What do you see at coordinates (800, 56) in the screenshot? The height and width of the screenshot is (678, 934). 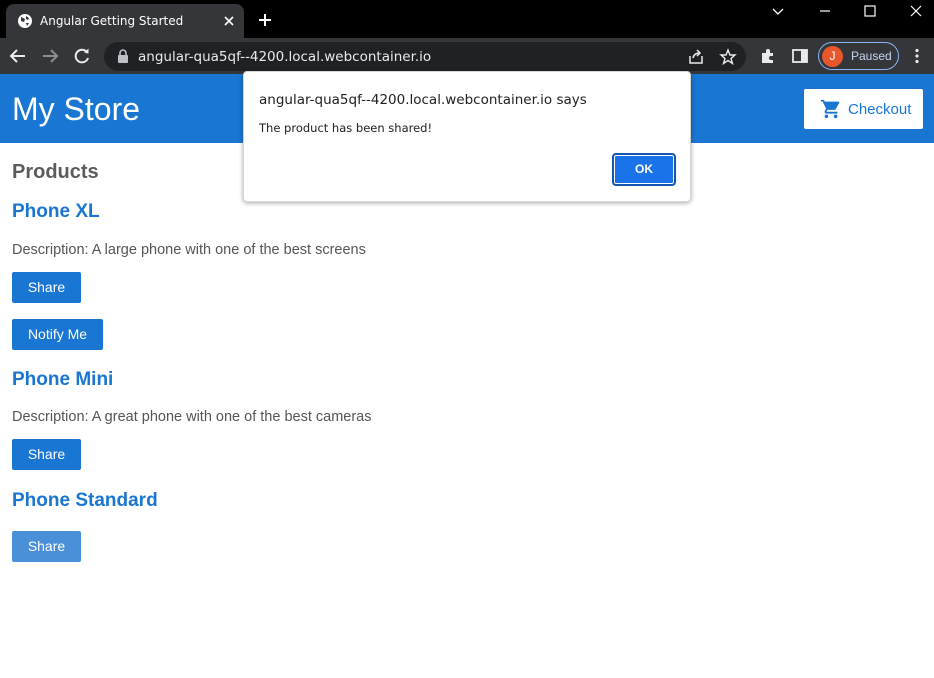 I see `side-panel-icon` at bounding box center [800, 56].